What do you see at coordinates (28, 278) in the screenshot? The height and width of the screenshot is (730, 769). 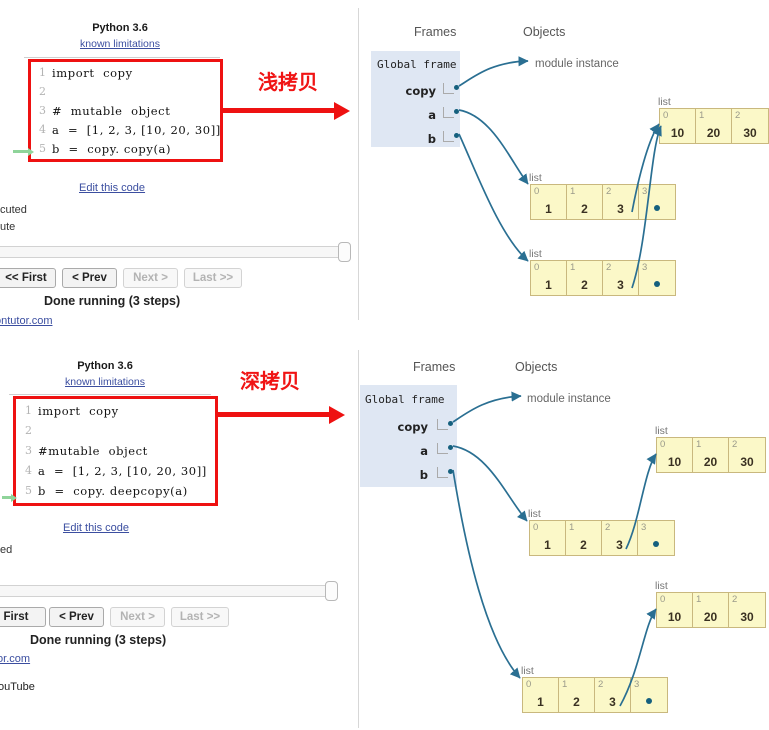 I see `first-button: << First` at bounding box center [28, 278].